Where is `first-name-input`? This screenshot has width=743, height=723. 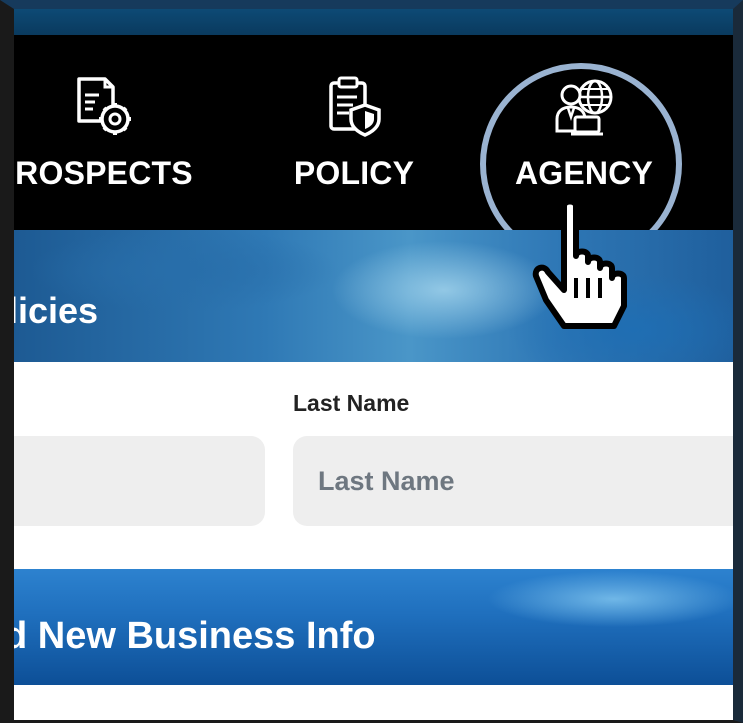
first-name-input is located at coordinates (139, 481).